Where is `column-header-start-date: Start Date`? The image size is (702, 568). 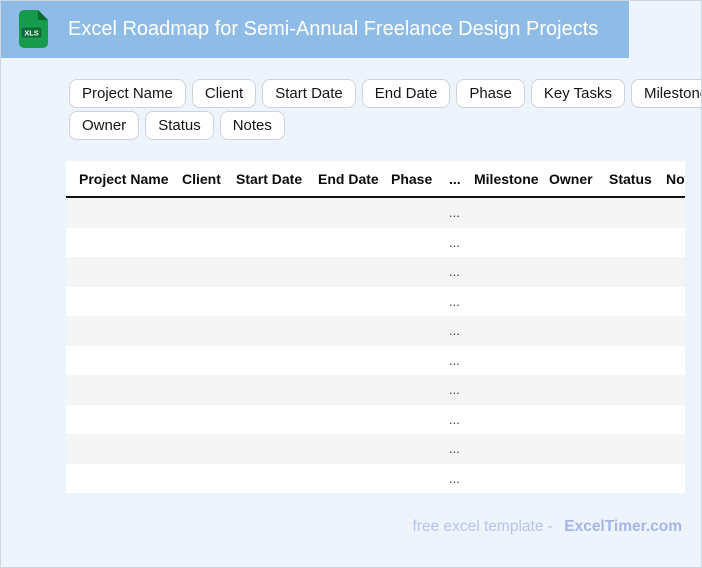 column-header-start-date: Start Date is located at coordinates (270, 179).